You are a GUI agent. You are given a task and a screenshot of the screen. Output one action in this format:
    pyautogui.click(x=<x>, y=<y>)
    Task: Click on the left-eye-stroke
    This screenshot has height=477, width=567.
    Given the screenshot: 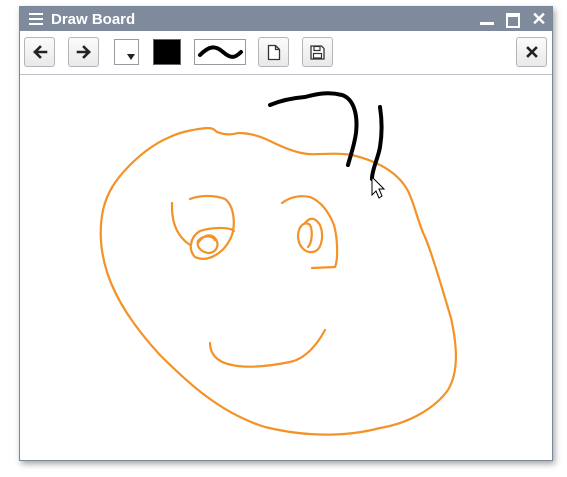 What is the action you would take?
    pyautogui.click(x=212, y=227)
    